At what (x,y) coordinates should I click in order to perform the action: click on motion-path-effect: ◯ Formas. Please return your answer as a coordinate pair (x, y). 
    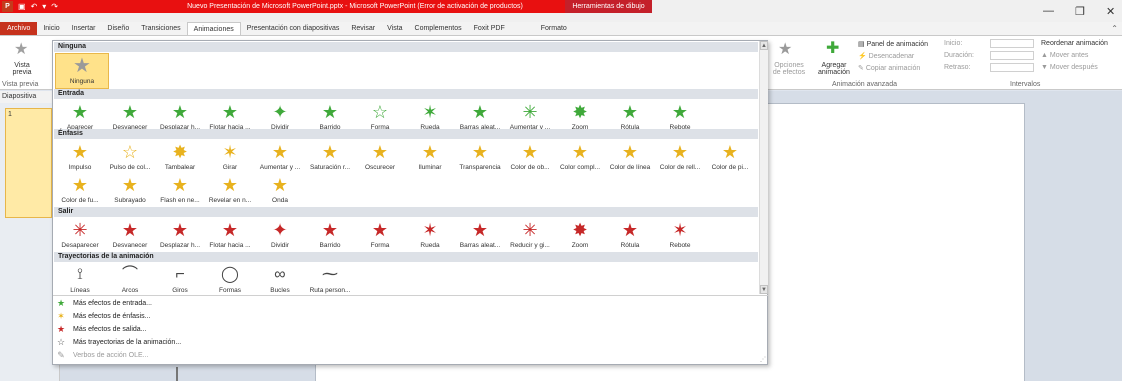
    Looking at the image, I should click on (230, 278).